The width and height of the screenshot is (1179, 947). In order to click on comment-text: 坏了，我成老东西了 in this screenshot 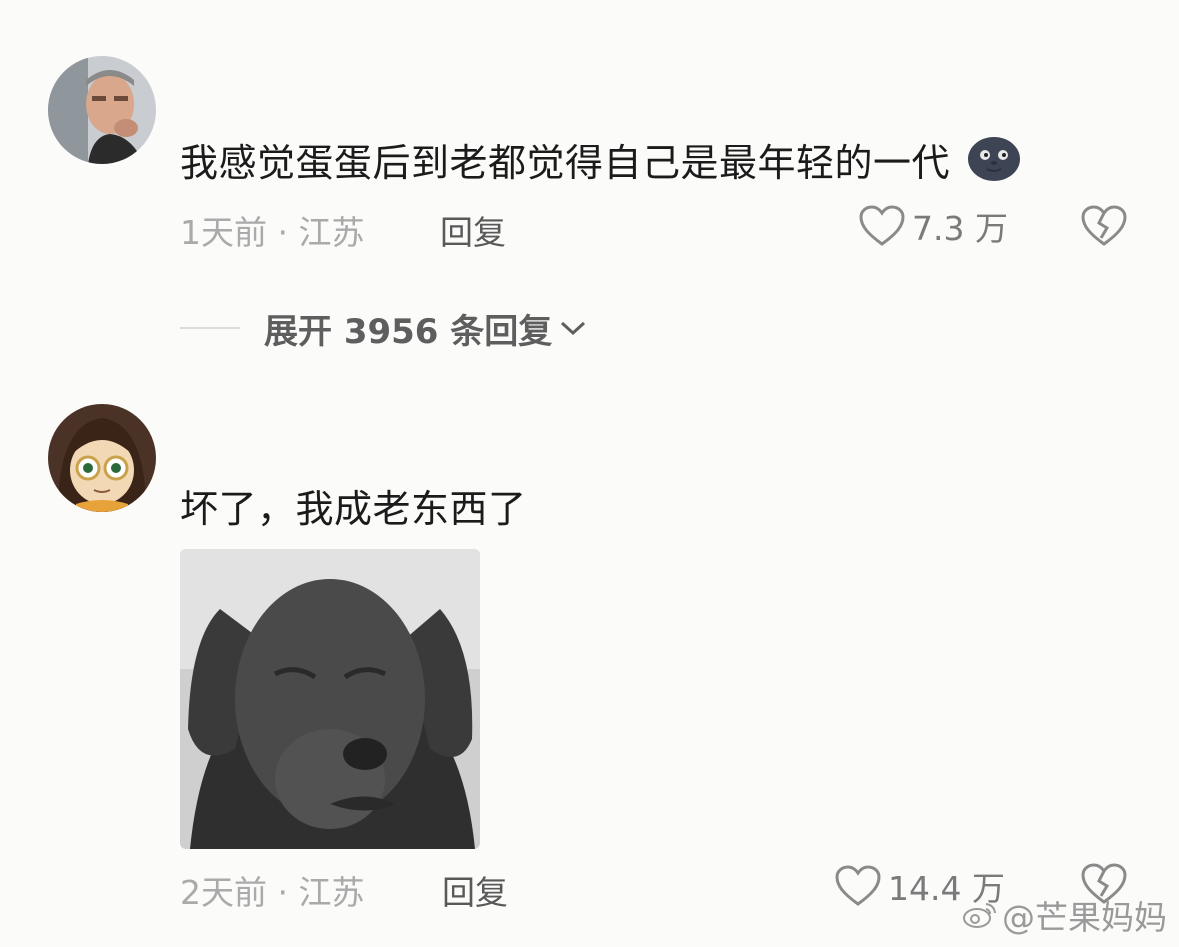, I will do `click(353, 509)`.